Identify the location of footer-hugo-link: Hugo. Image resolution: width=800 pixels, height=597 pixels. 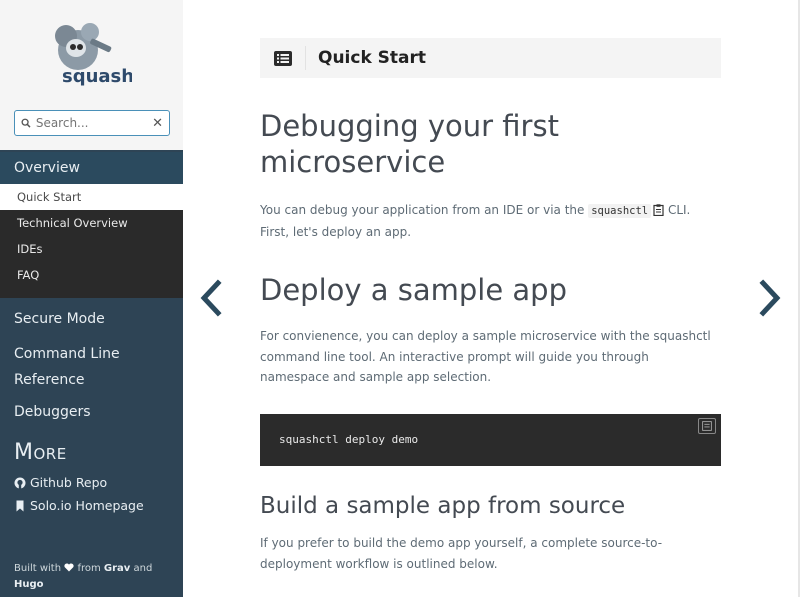
(29, 584).